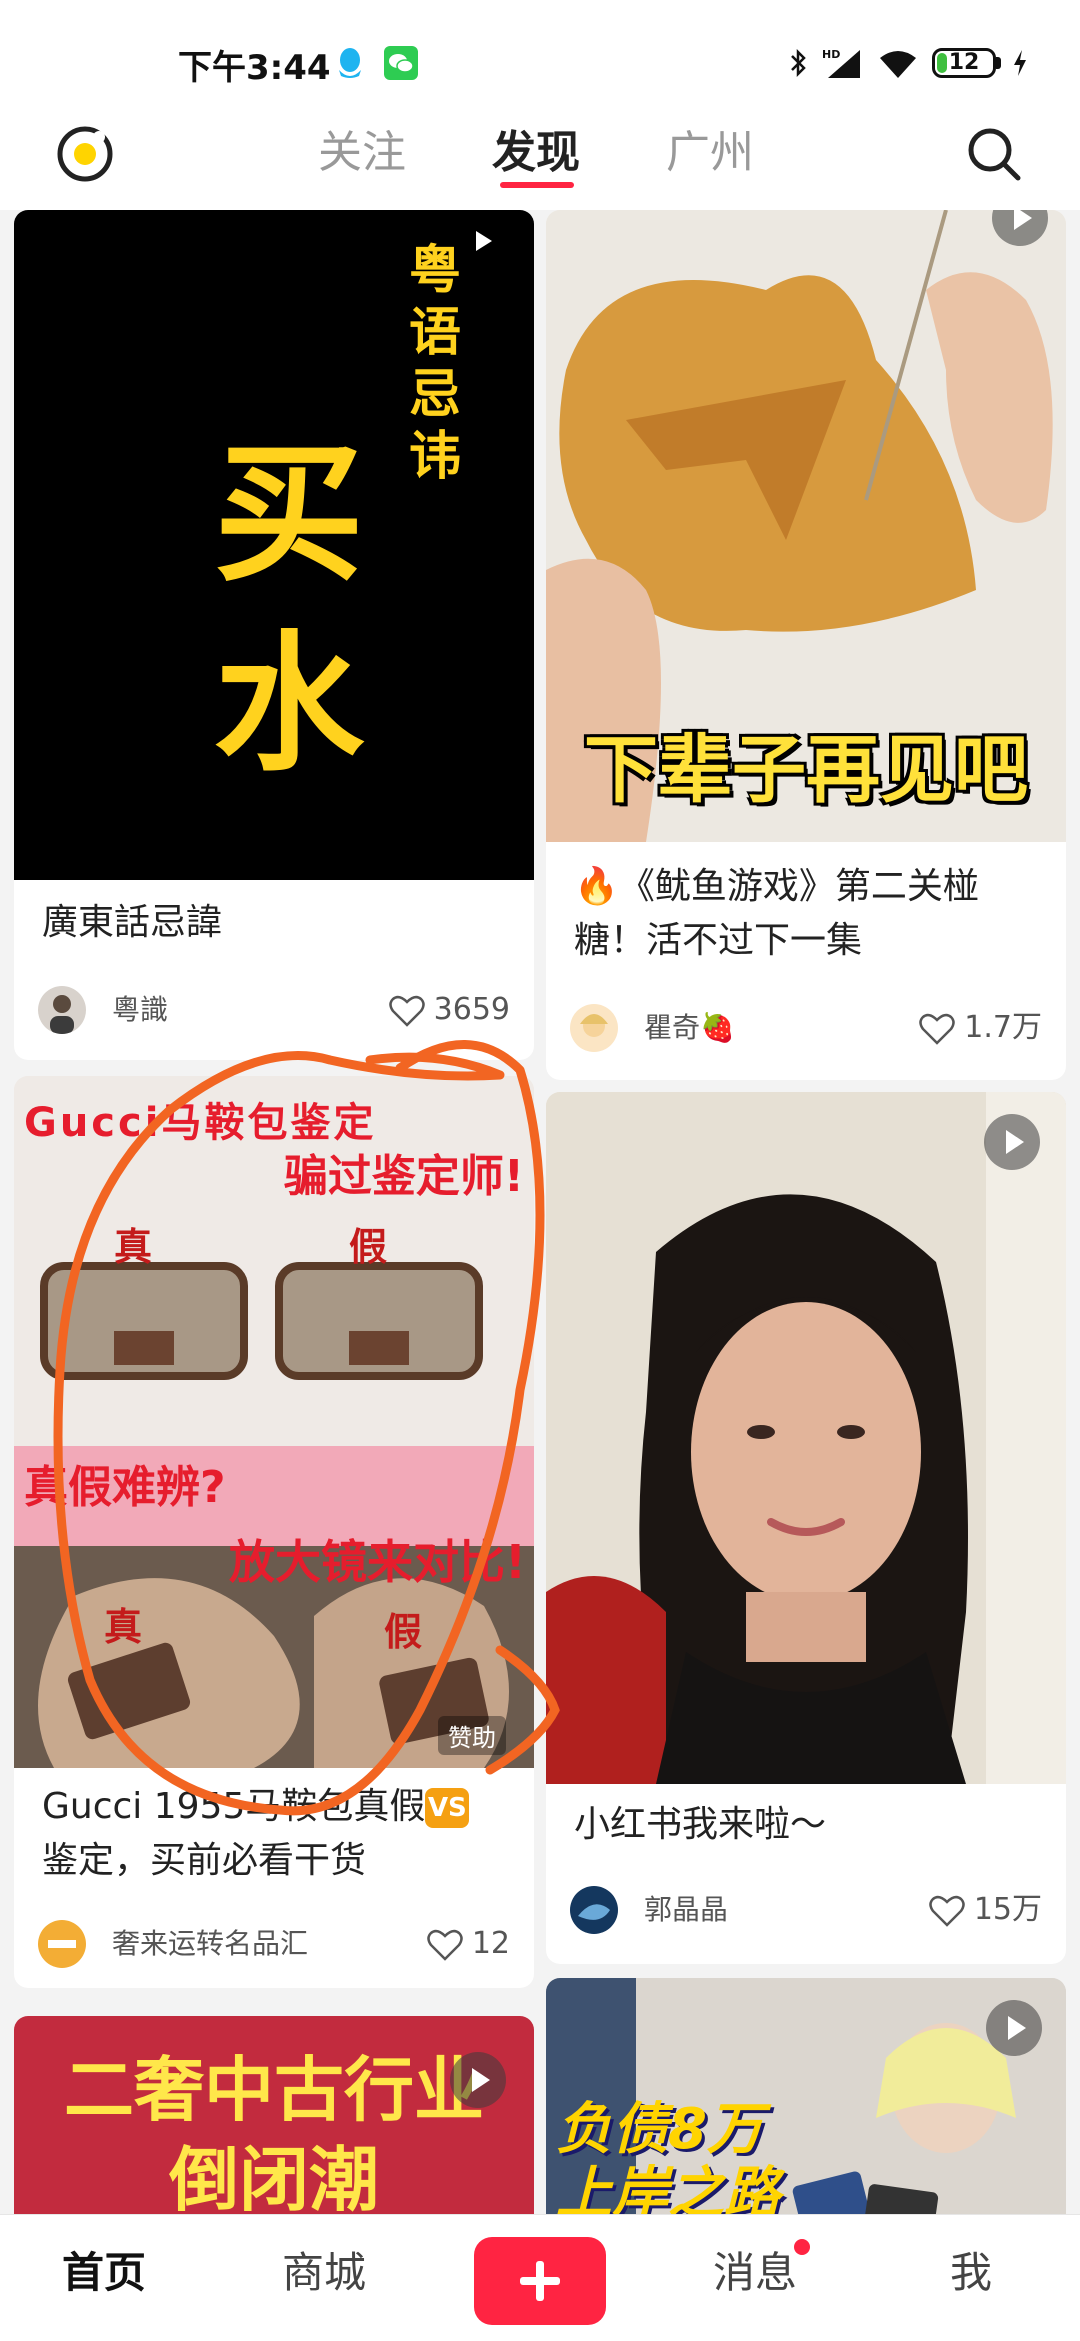  Describe the element at coordinates (808, 914) in the screenshot. I see `note-title: 🔥《鱿鱼游戏》第二关椪糖！活不过下一集` at that location.